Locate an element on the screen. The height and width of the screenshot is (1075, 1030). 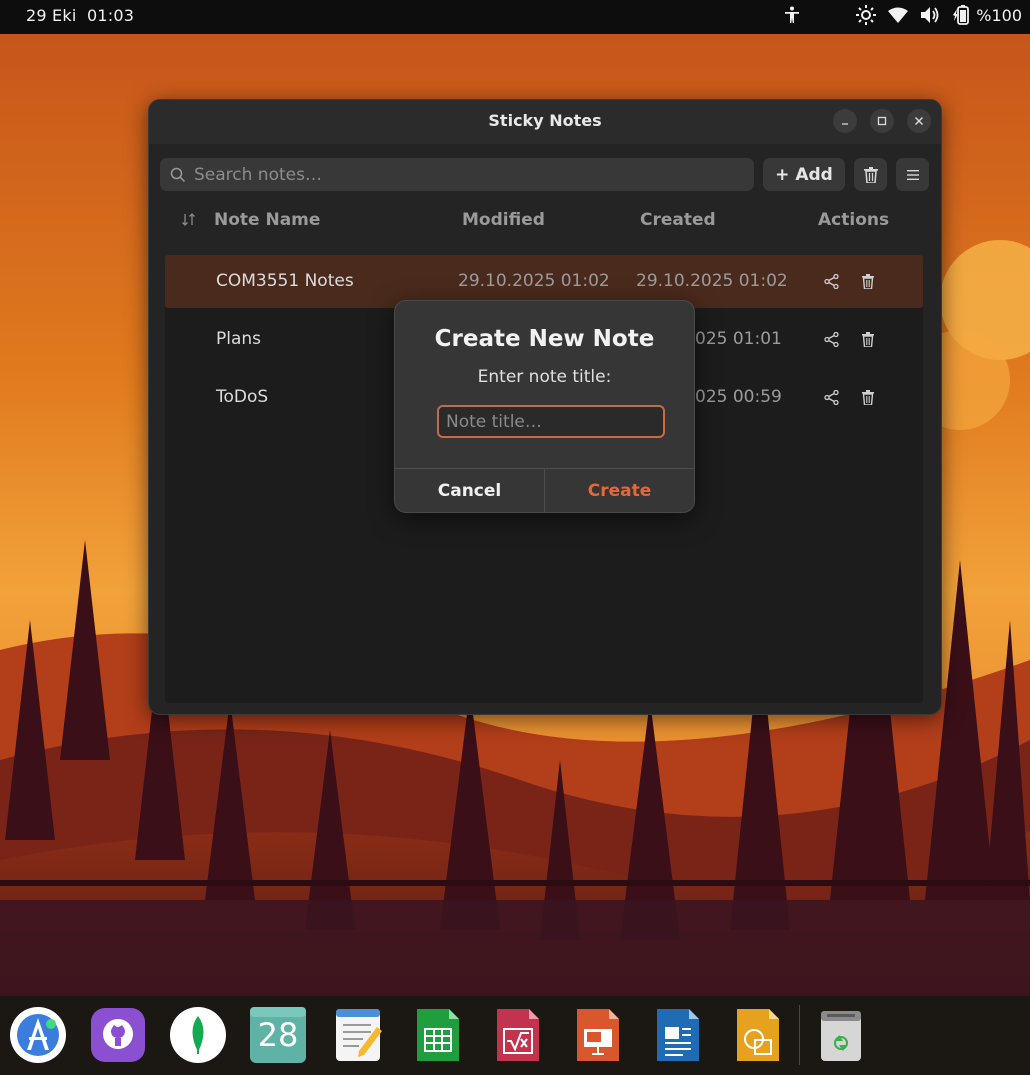
libreoffice-draw-icon is located at coordinates (758, 1035).